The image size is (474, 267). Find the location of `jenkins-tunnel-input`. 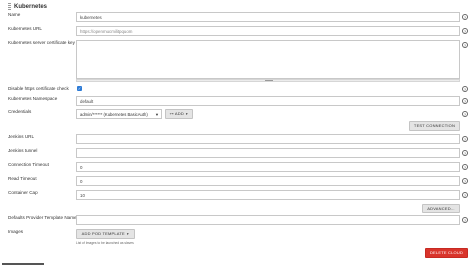

jenkins-tunnel-input is located at coordinates (268, 153).